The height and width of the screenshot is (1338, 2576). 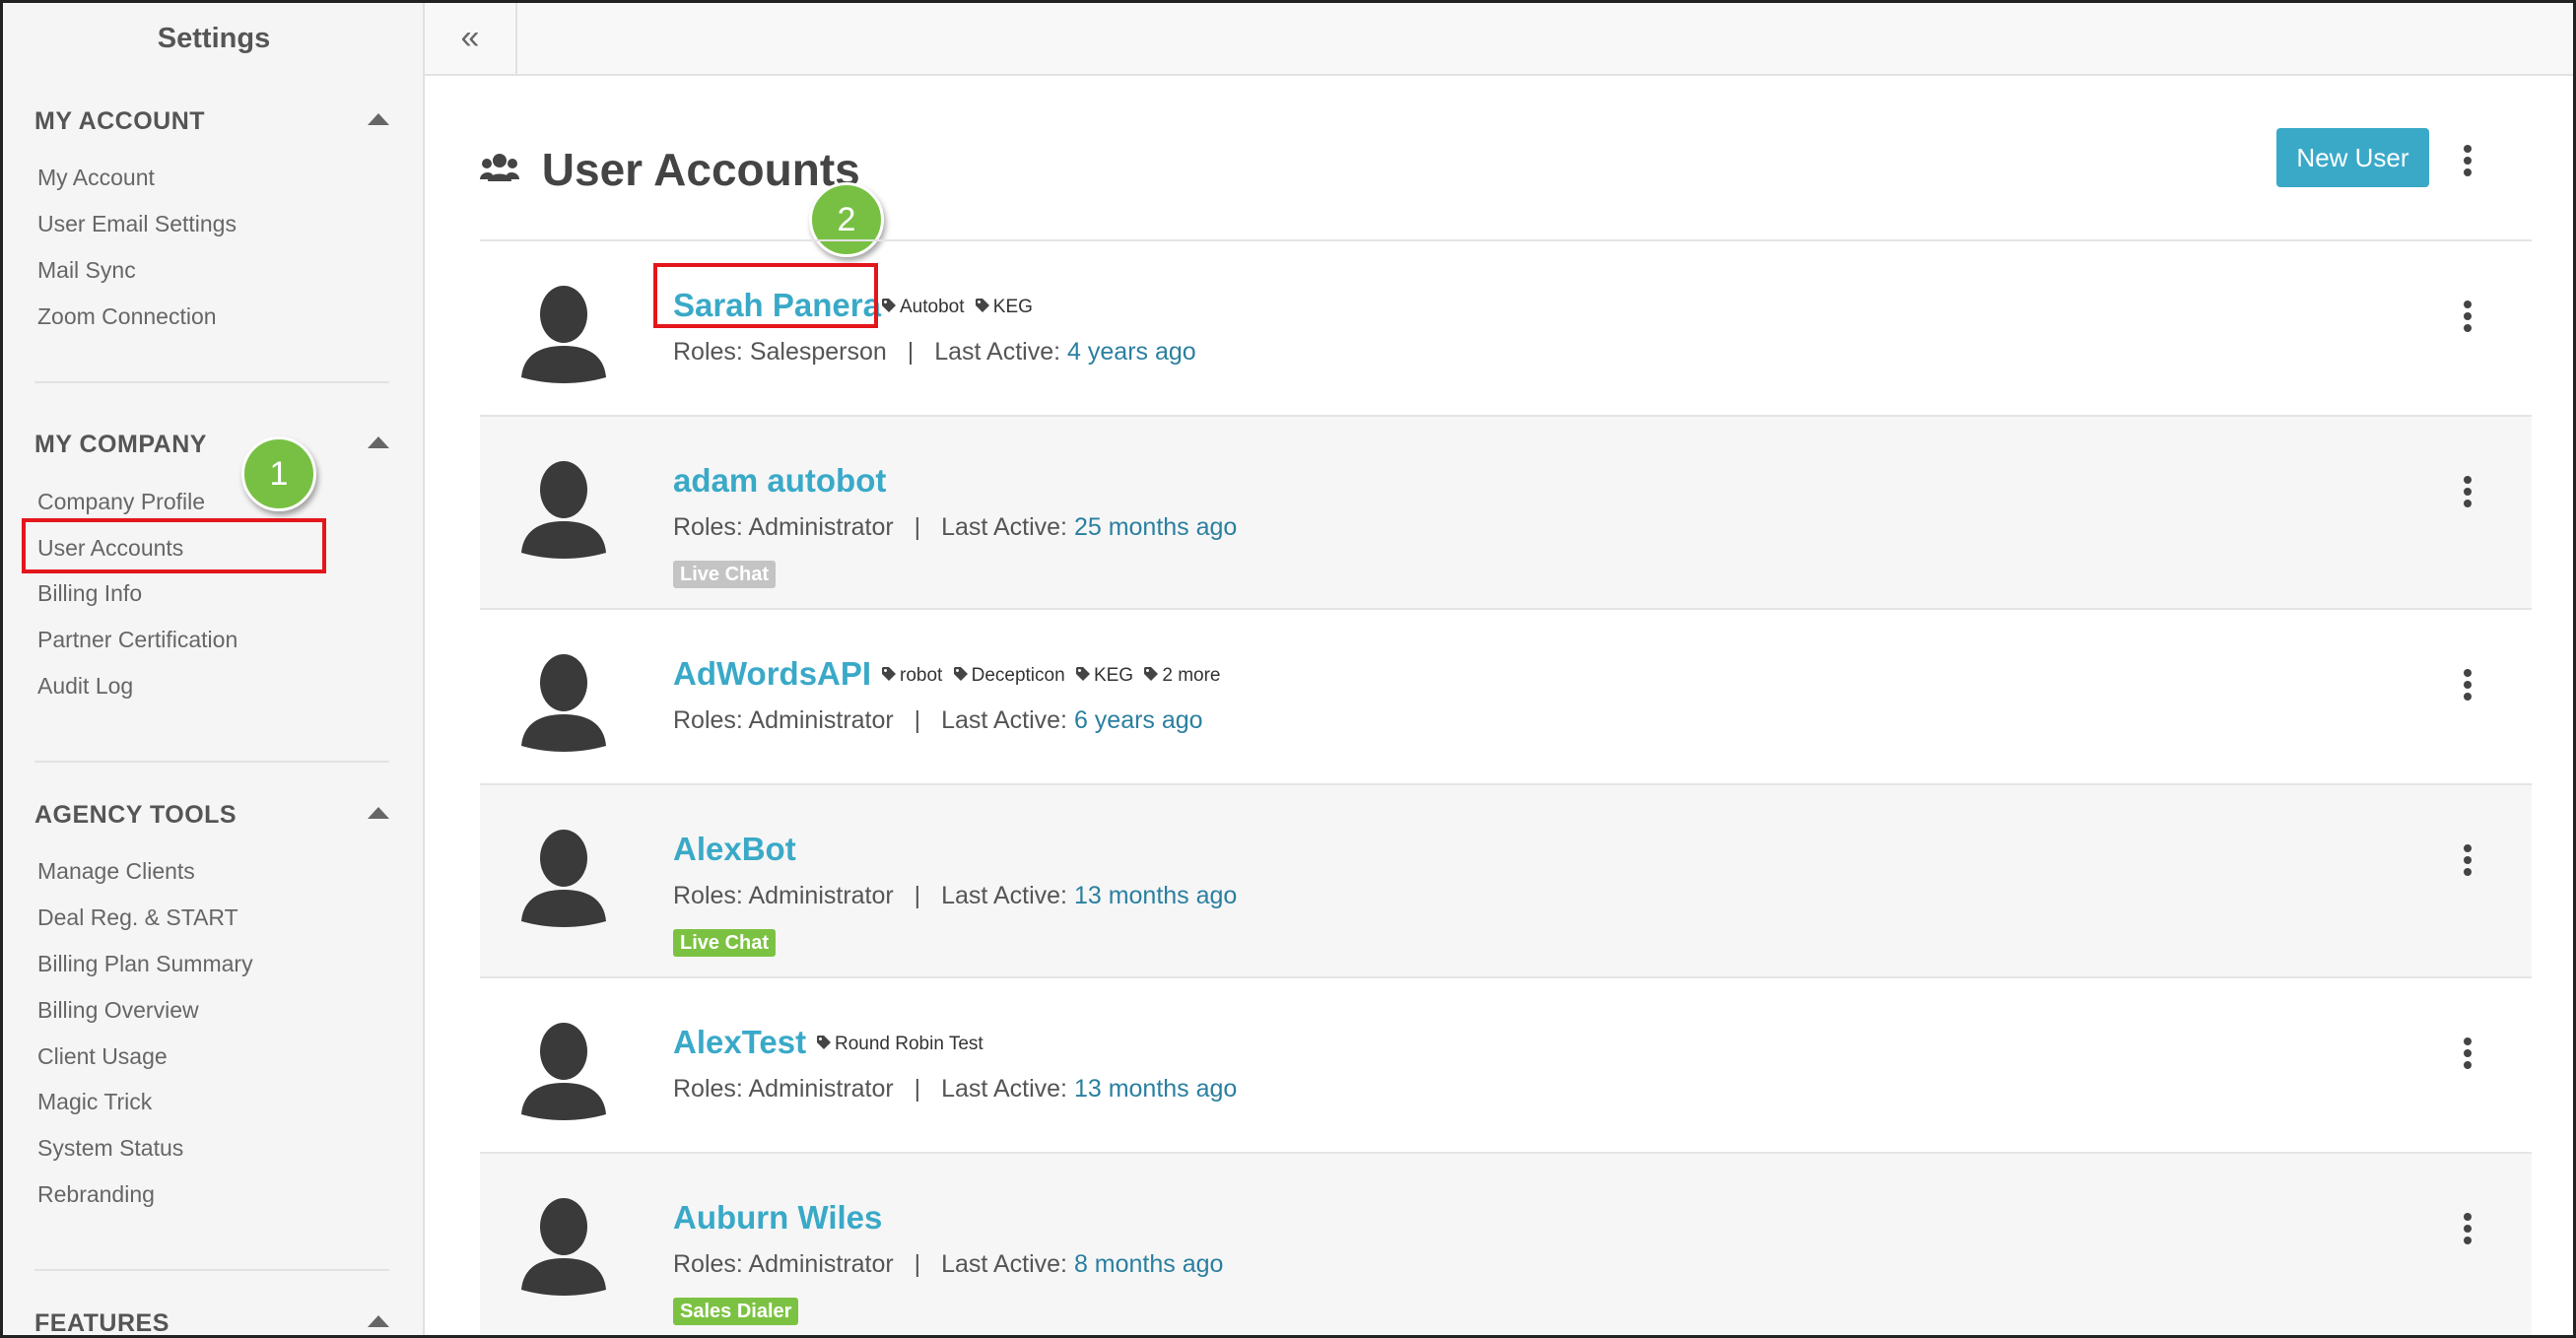 What do you see at coordinates (137, 917) in the screenshot?
I see `sidebar-item-deal-reg: Deal Reg. & START` at bounding box center [137, 917].